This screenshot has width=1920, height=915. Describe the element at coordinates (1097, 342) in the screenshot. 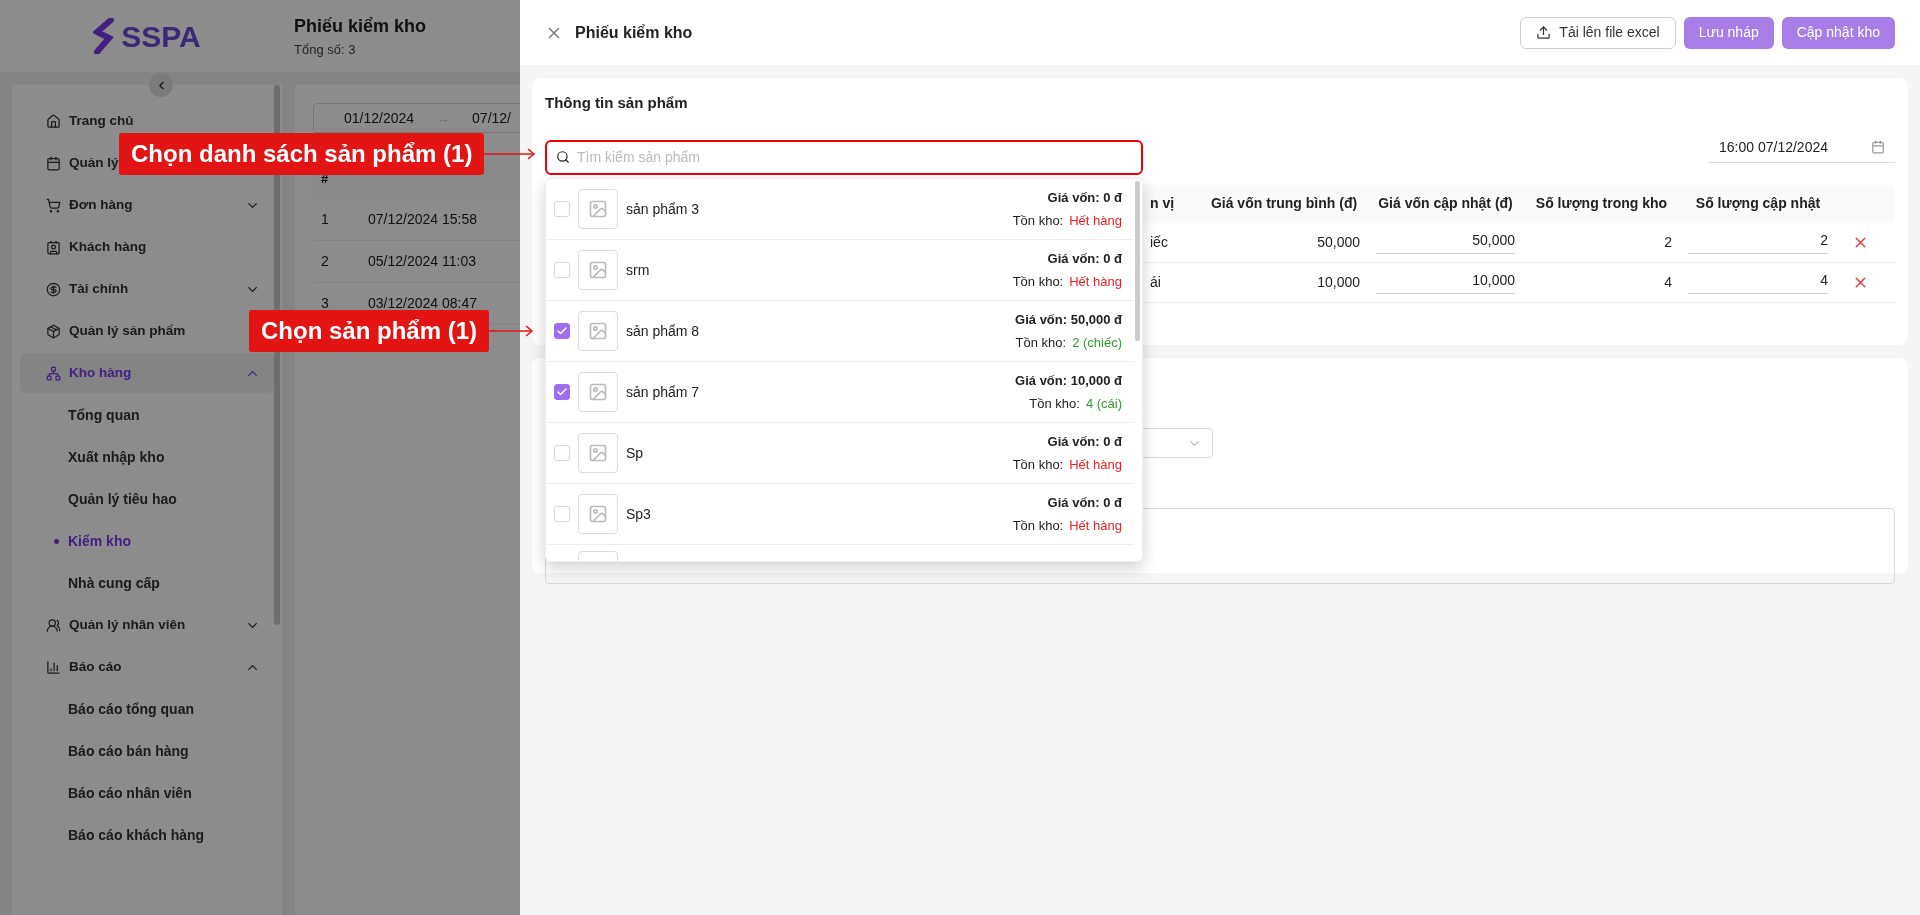

I see `stock-value: 2 (chiếc)` at that location.